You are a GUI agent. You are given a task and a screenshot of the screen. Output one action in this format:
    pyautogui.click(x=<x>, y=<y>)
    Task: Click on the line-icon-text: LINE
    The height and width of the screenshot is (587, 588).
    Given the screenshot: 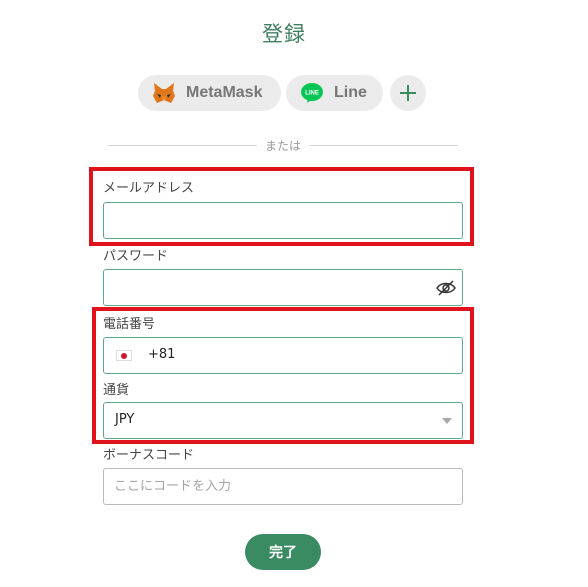 What is the action you would take?
    pyautogui.click(x=312, y=94)
    